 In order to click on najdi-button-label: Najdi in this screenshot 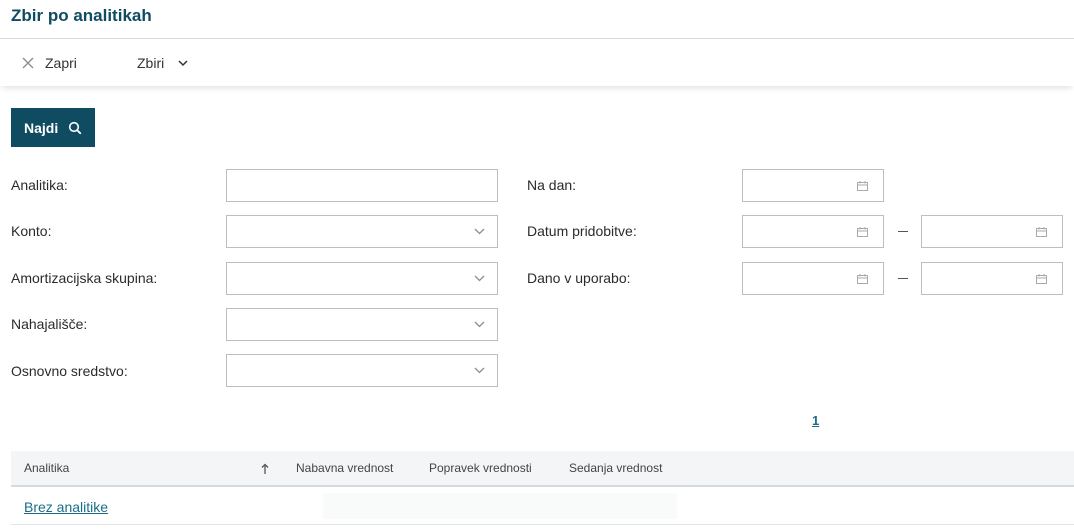, I will do `click(41, 127)`.